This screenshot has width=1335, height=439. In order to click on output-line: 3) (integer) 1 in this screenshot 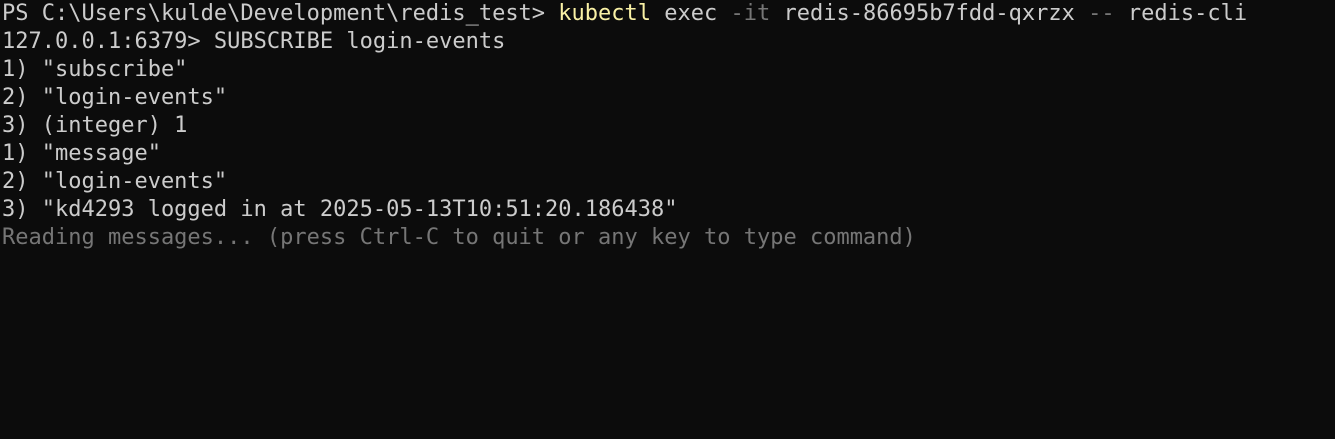, I will do `click(95, 125)`.